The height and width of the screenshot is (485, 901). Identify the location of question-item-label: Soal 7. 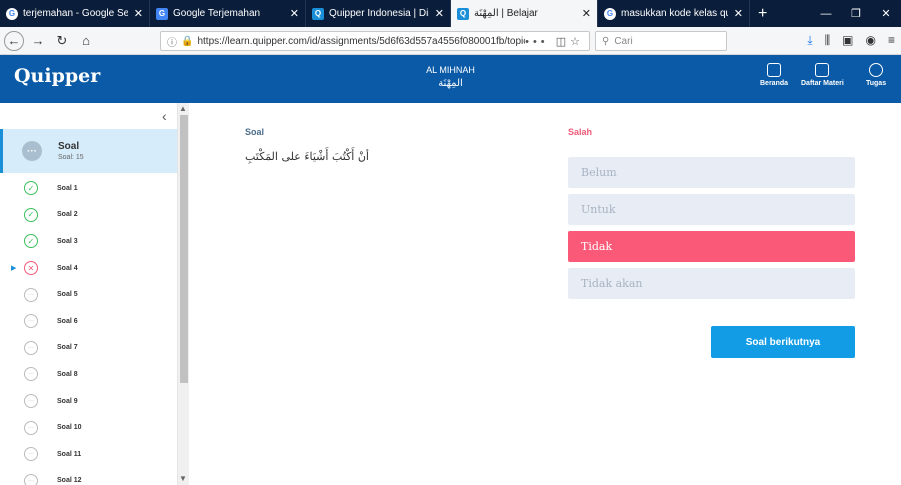
(67, 348).